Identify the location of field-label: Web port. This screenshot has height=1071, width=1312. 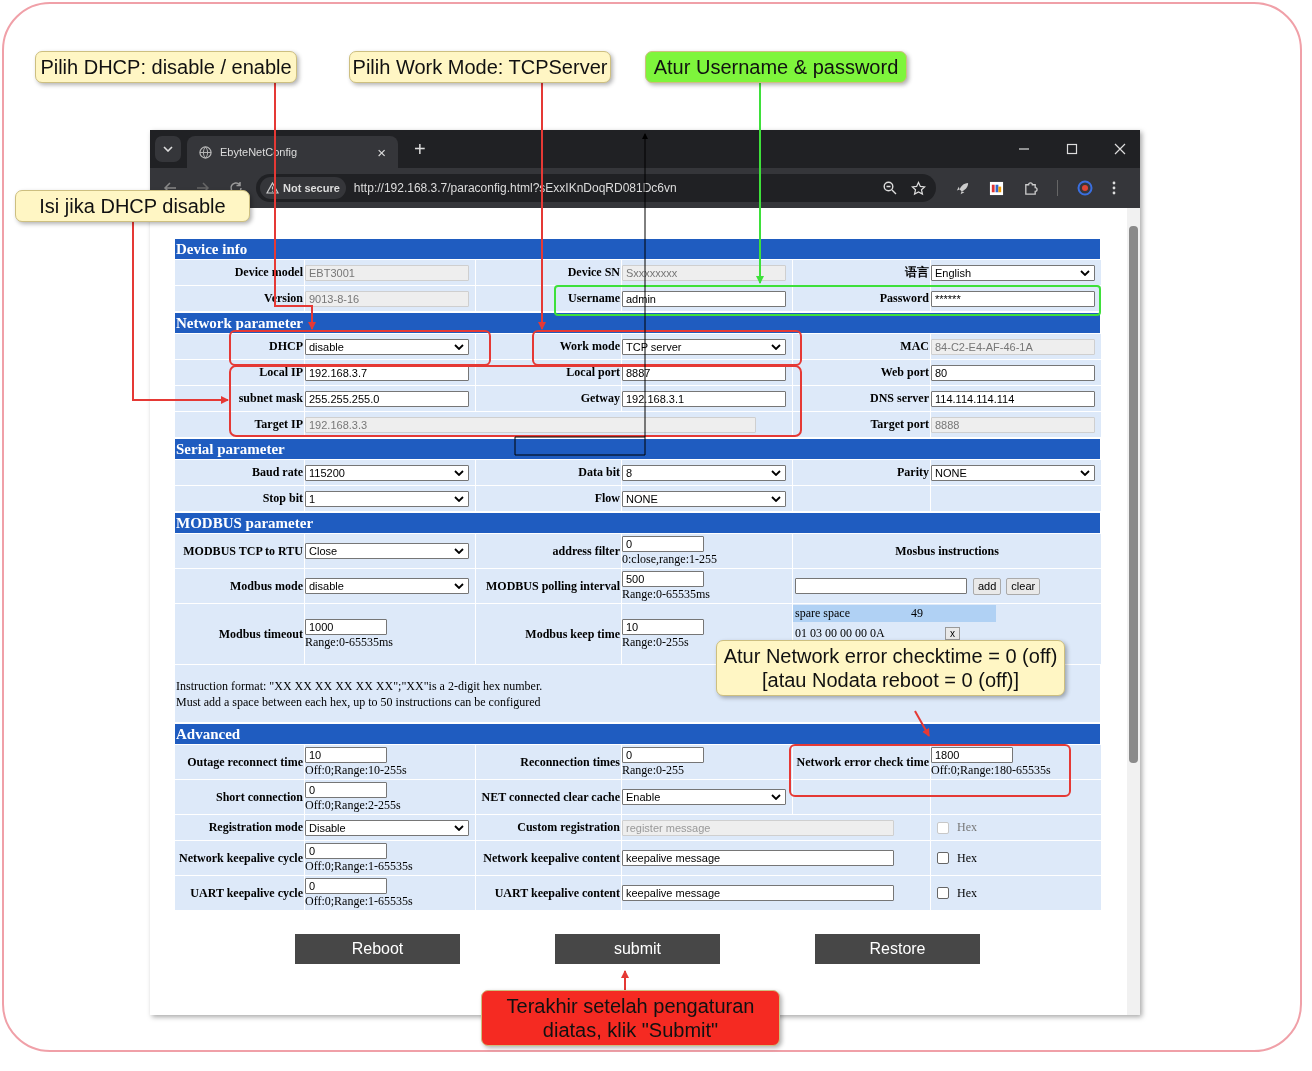
(904, 372).